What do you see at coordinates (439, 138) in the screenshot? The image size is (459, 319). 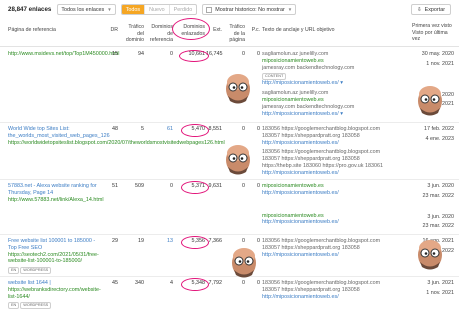 I see `last-seen: 4 ene. 2023` at bounding box center [439, 138].